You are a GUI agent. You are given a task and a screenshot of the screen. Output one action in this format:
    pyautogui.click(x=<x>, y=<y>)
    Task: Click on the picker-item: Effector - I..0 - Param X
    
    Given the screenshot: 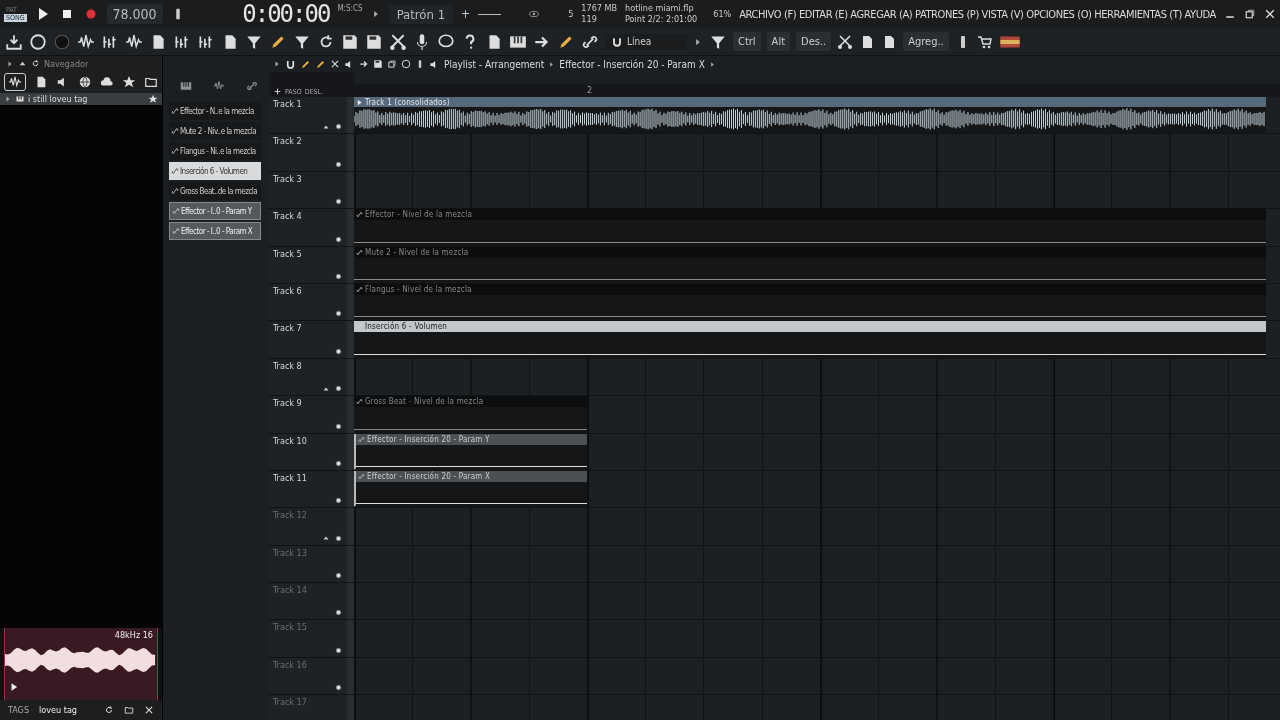 What is the action you would take?
    pyautogui.click(x=215, y=231)
    